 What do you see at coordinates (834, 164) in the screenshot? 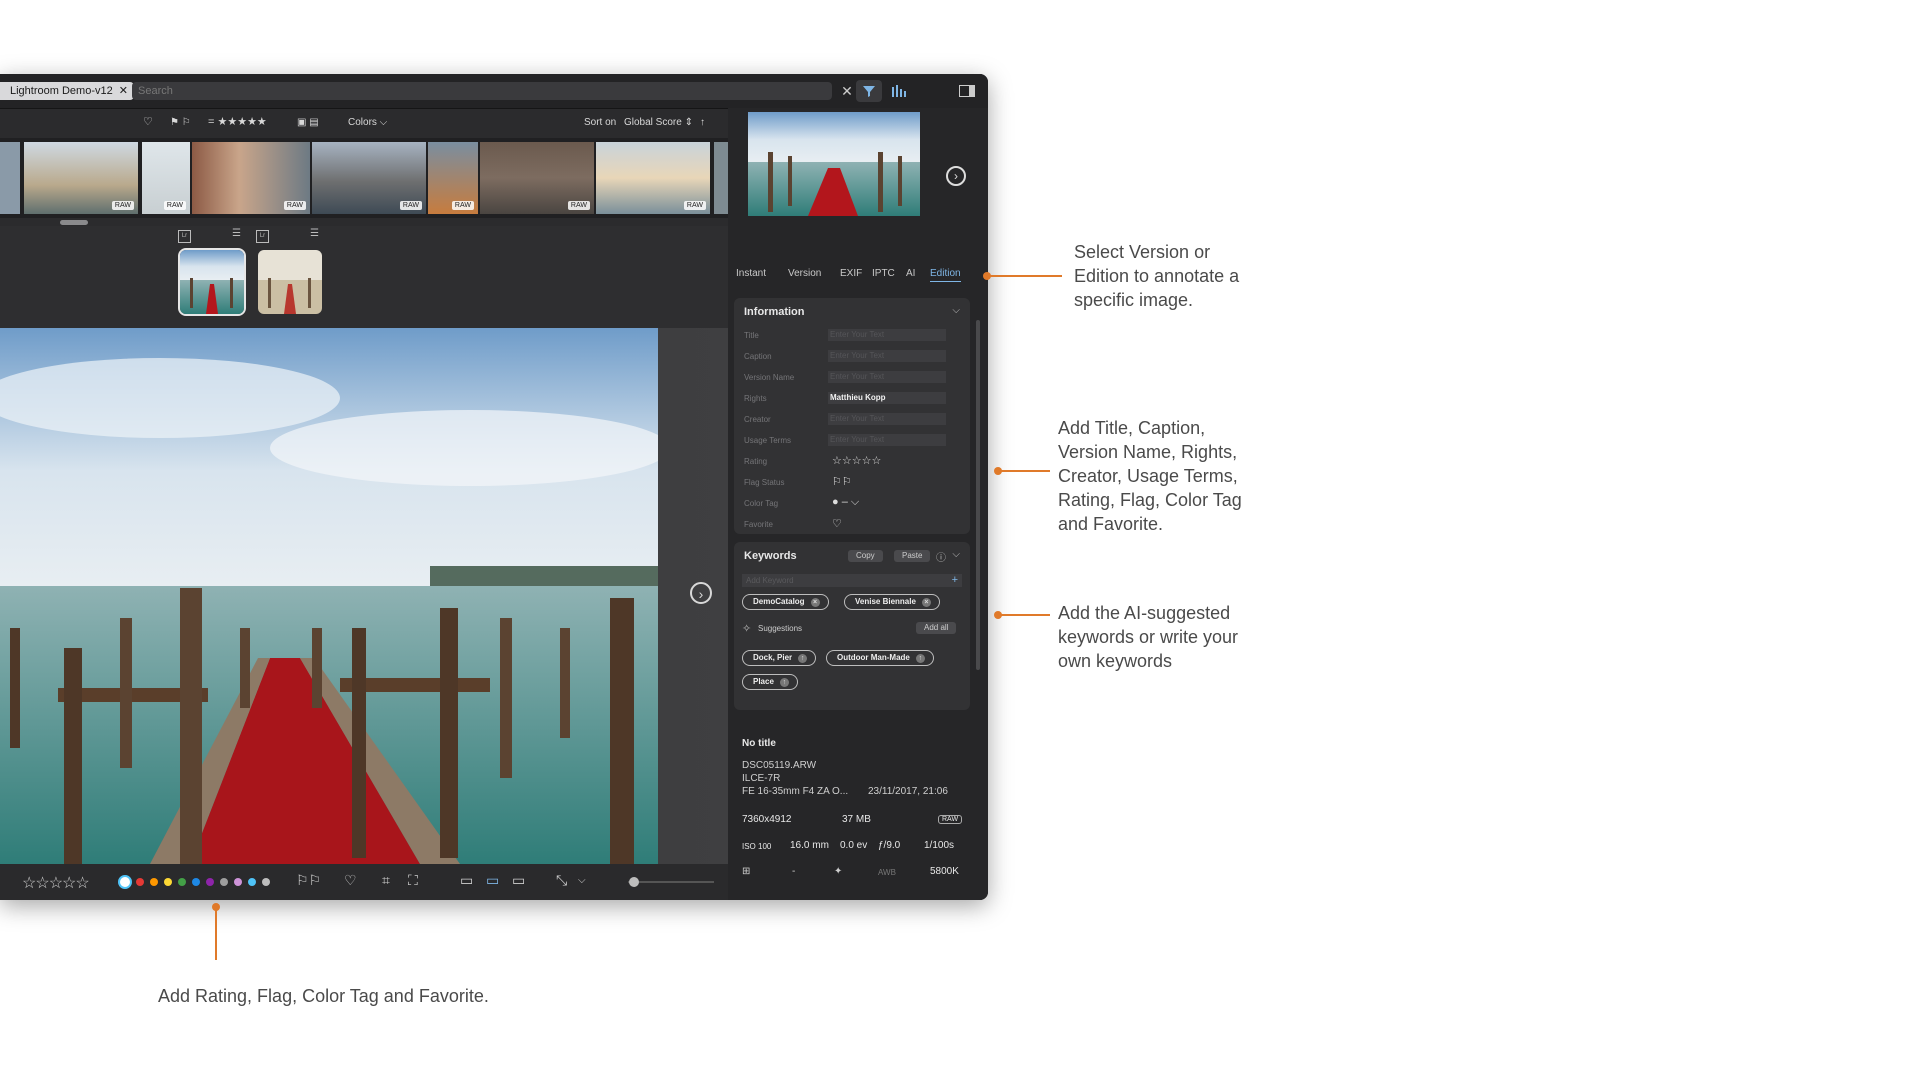
I see `preview-image` at bounding box center [834, 164].